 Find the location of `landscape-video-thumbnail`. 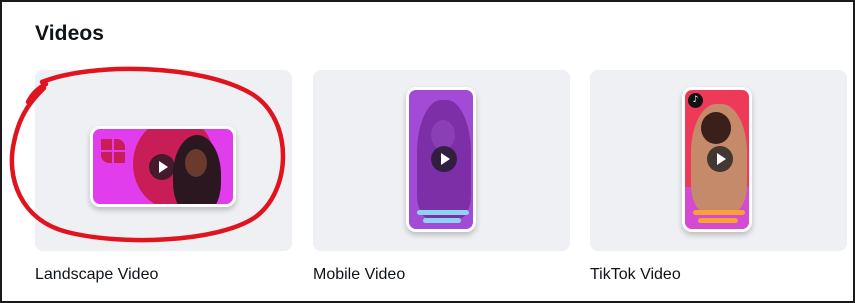

landscape-video-thumbnail is located at coordinates (163, 166).